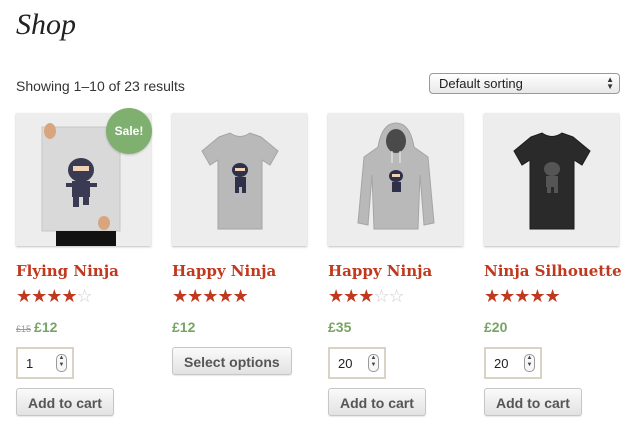  Describe the element at coordinates (100, 86) in the screenshot. I see `result-count: Showing 1–10 of 23 results` at that location.